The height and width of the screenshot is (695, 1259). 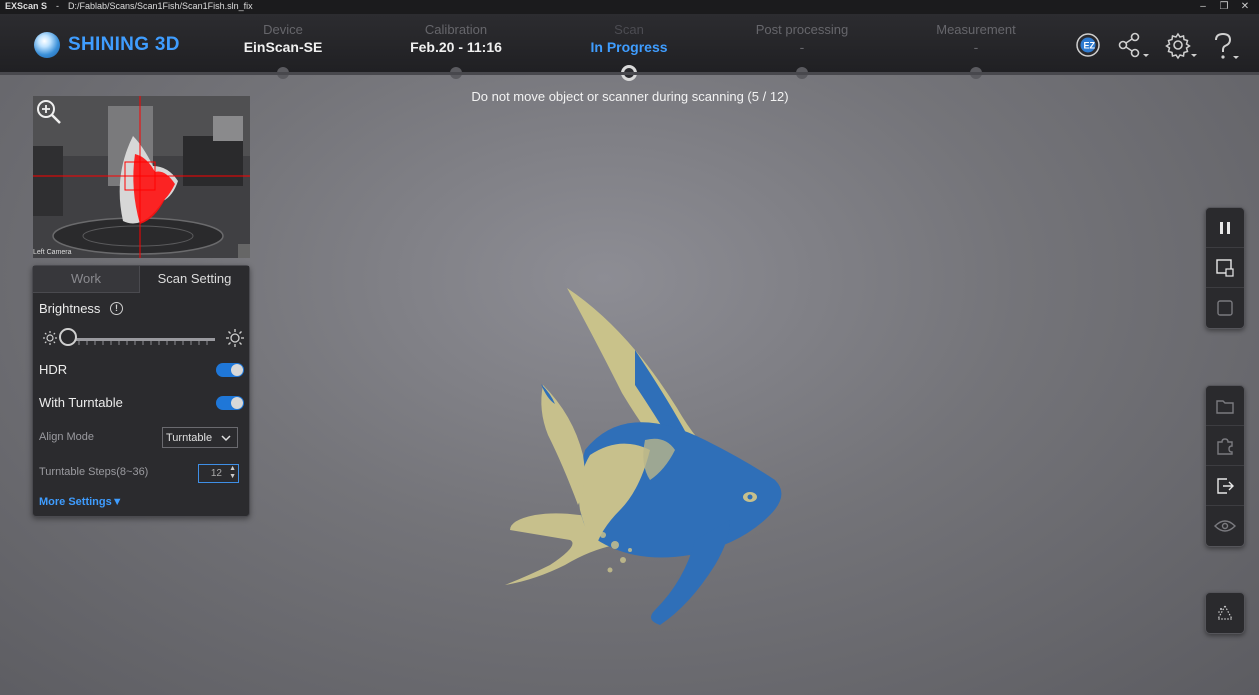 What do you see at coordinates (629, 38) in the screenshot?
I see `step-scan: Scan In Progress` at bounding box center [629, 38].